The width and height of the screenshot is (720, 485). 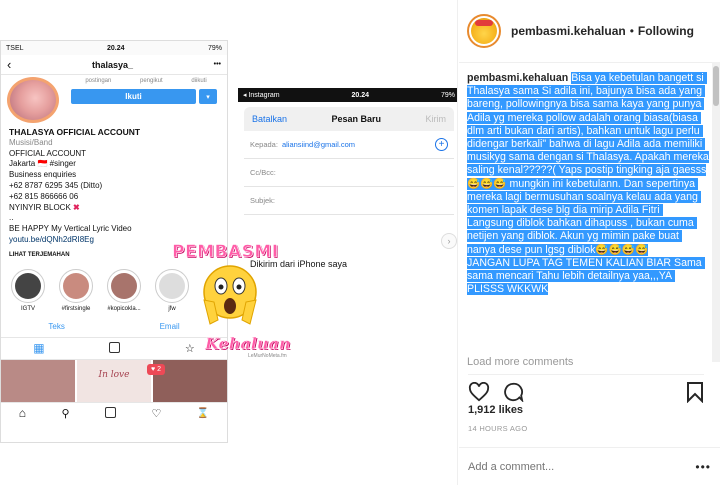 I want to click on comment-icon, so click(x=513, y=392).